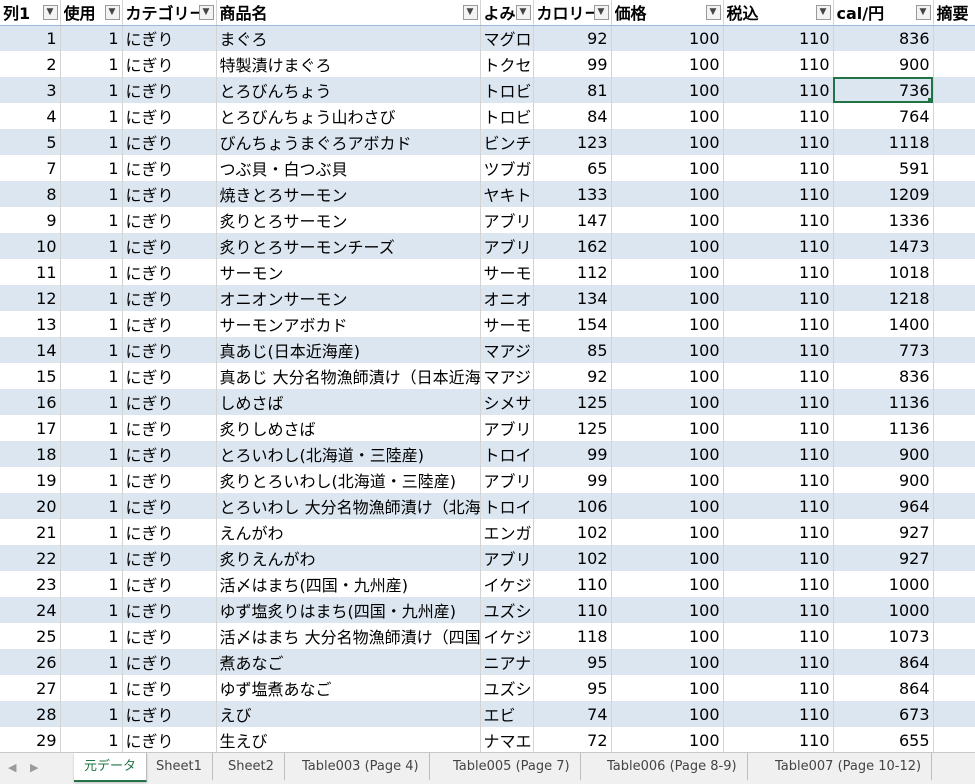 The width and height of the screenshot is (975, 784). I want to click on table-cell: 673, so click(883, 714).